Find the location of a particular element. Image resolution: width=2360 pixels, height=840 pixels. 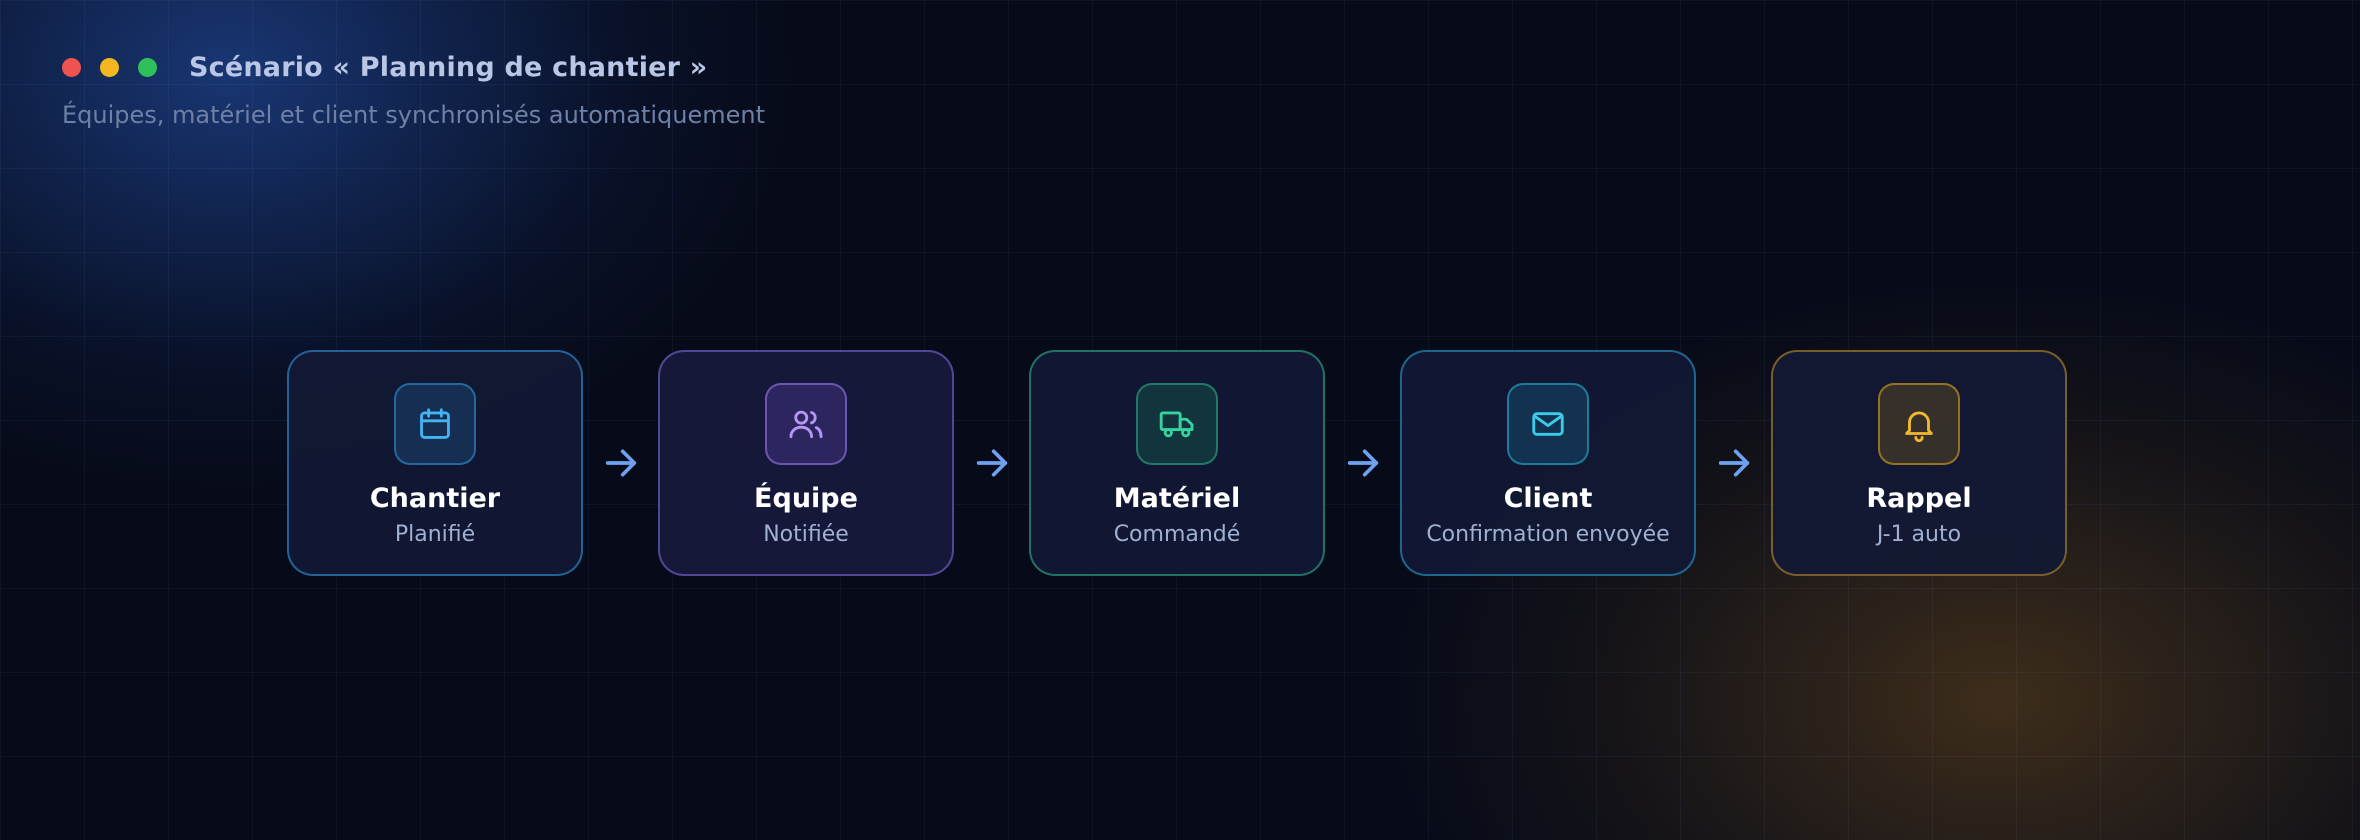

step-status: J-1 auto is located at coordinates (1919, 534).